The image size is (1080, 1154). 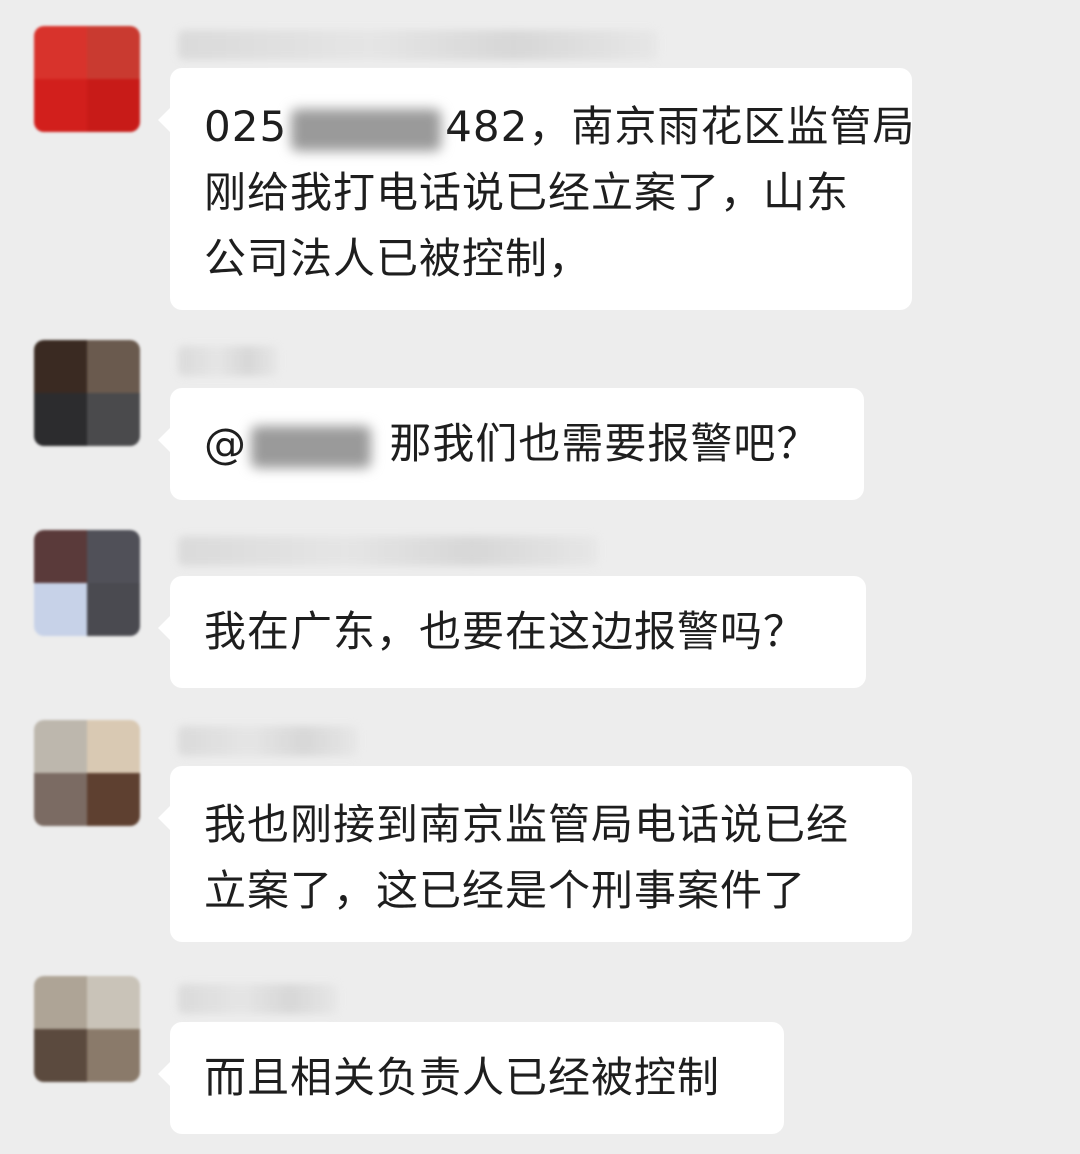 I want to click on message-line: 刚给我打电话说已经立案了，山东, so click(x=527, y=192).